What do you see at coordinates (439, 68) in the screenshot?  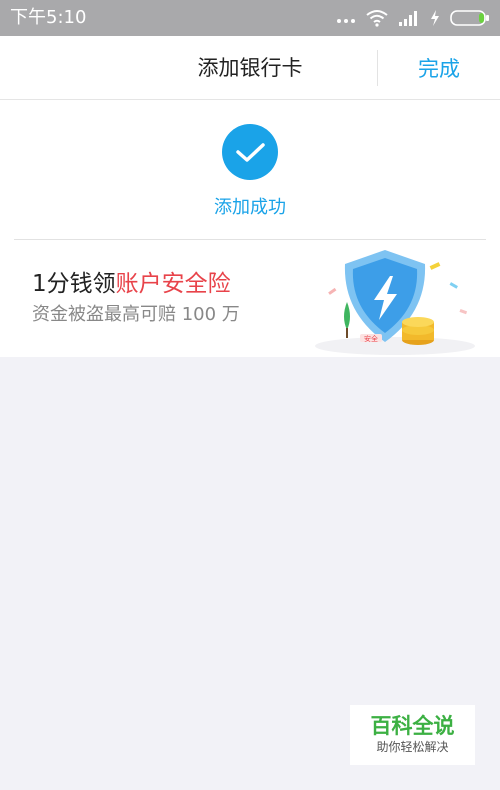 I see `done-button: 完成` at bounding box center [439, 68].